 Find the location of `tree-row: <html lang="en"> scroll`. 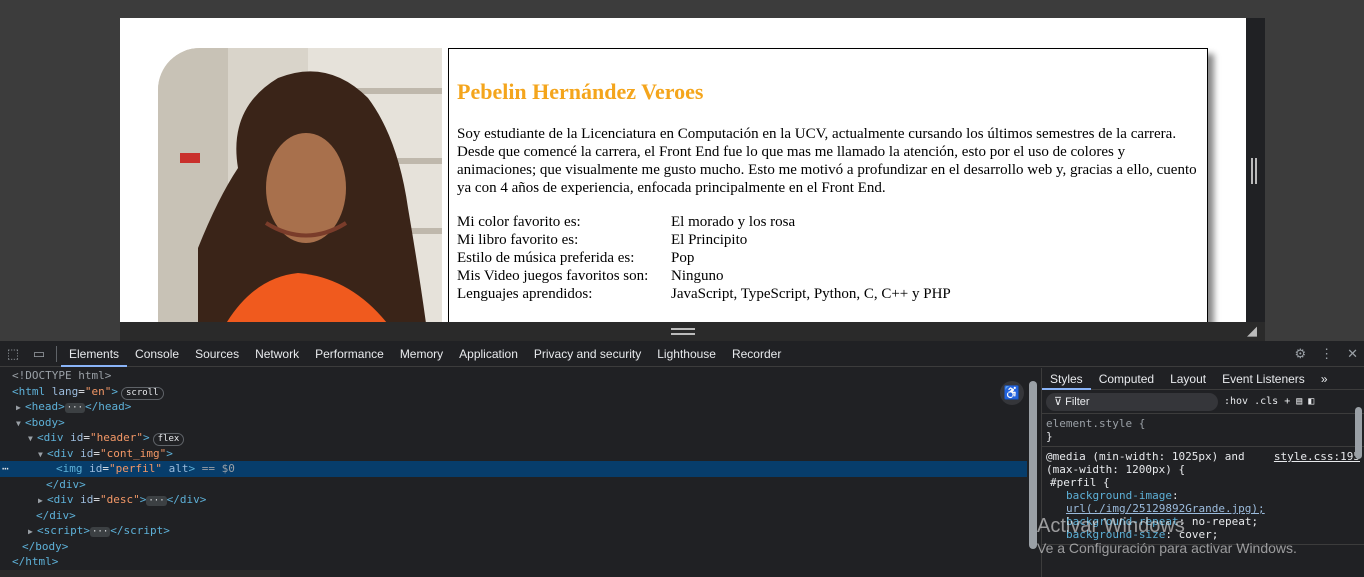

tree-row: <html lang="en"> scroll is located at coordinates (513, 392).